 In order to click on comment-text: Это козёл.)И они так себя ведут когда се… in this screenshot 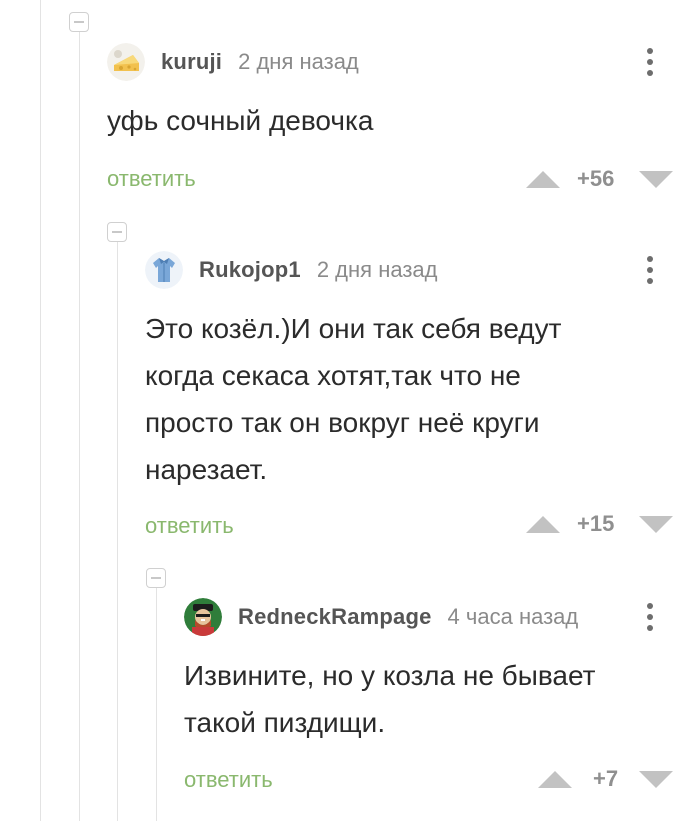, I will do `click(353, 399)`.